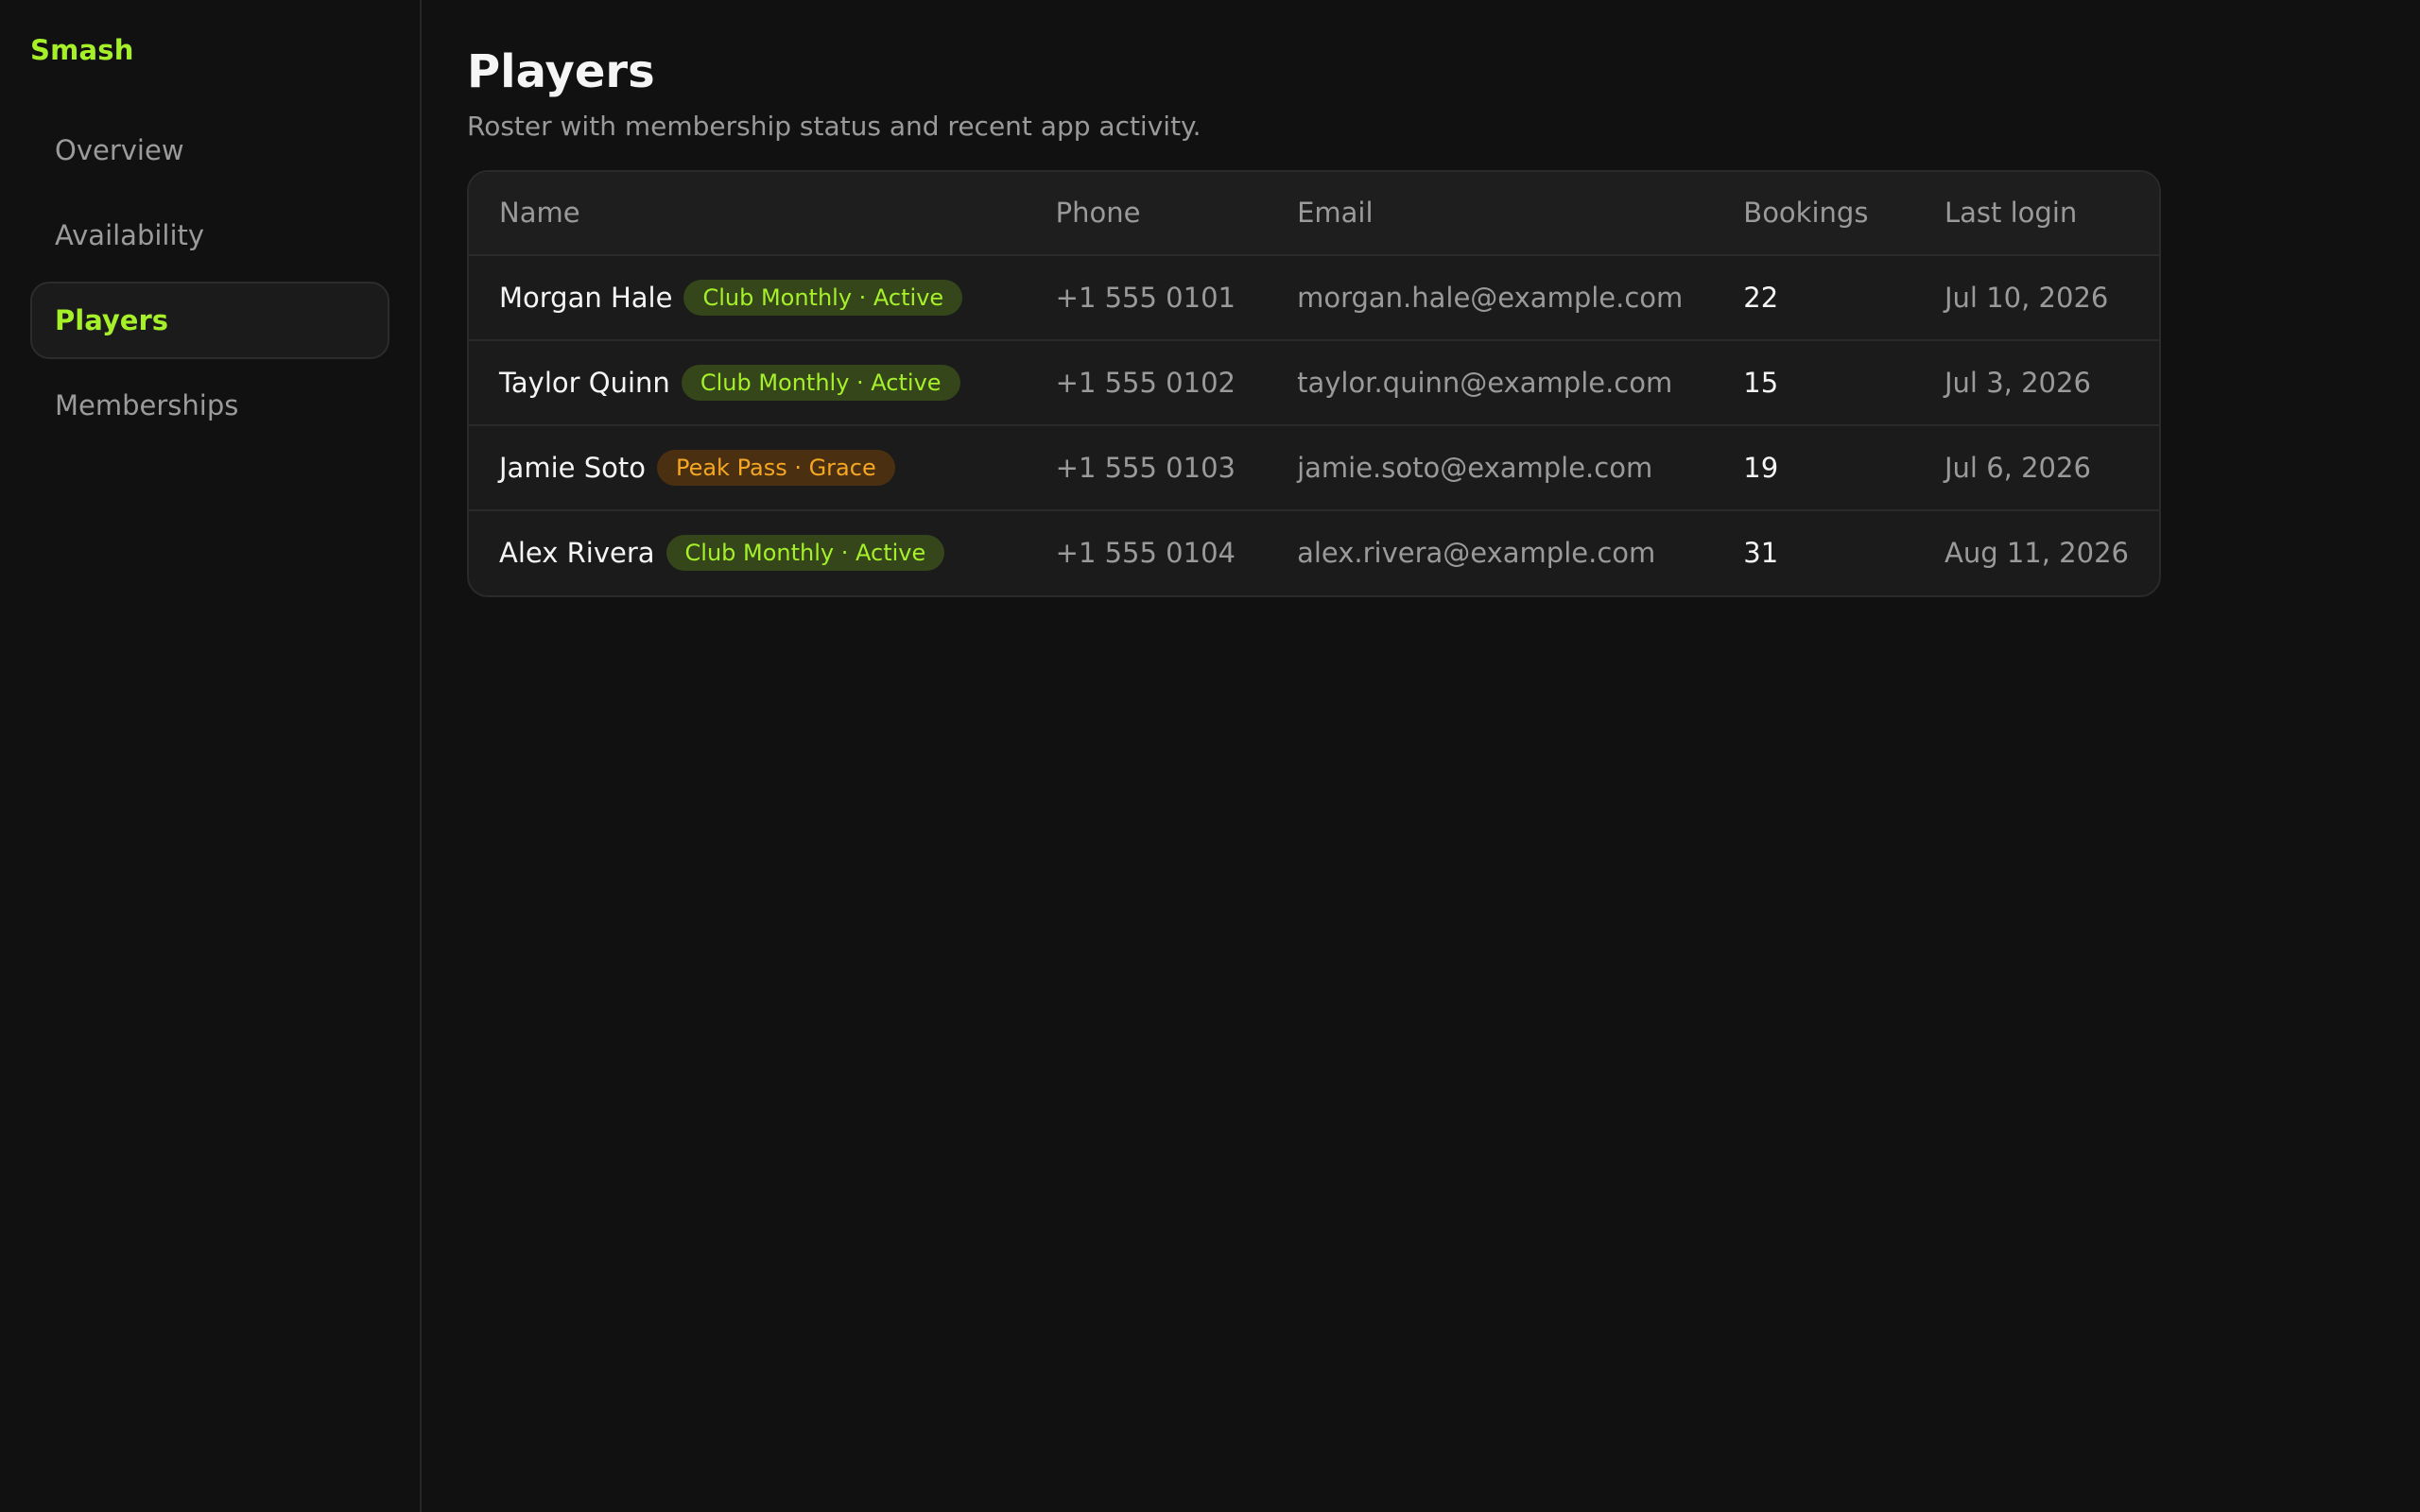 This screenshot has width=2420, height=1512. Describe the element at coordinates (1490, 382) in the screenshot. I see `email-cell: taylor.quinn@example.com` at that location.